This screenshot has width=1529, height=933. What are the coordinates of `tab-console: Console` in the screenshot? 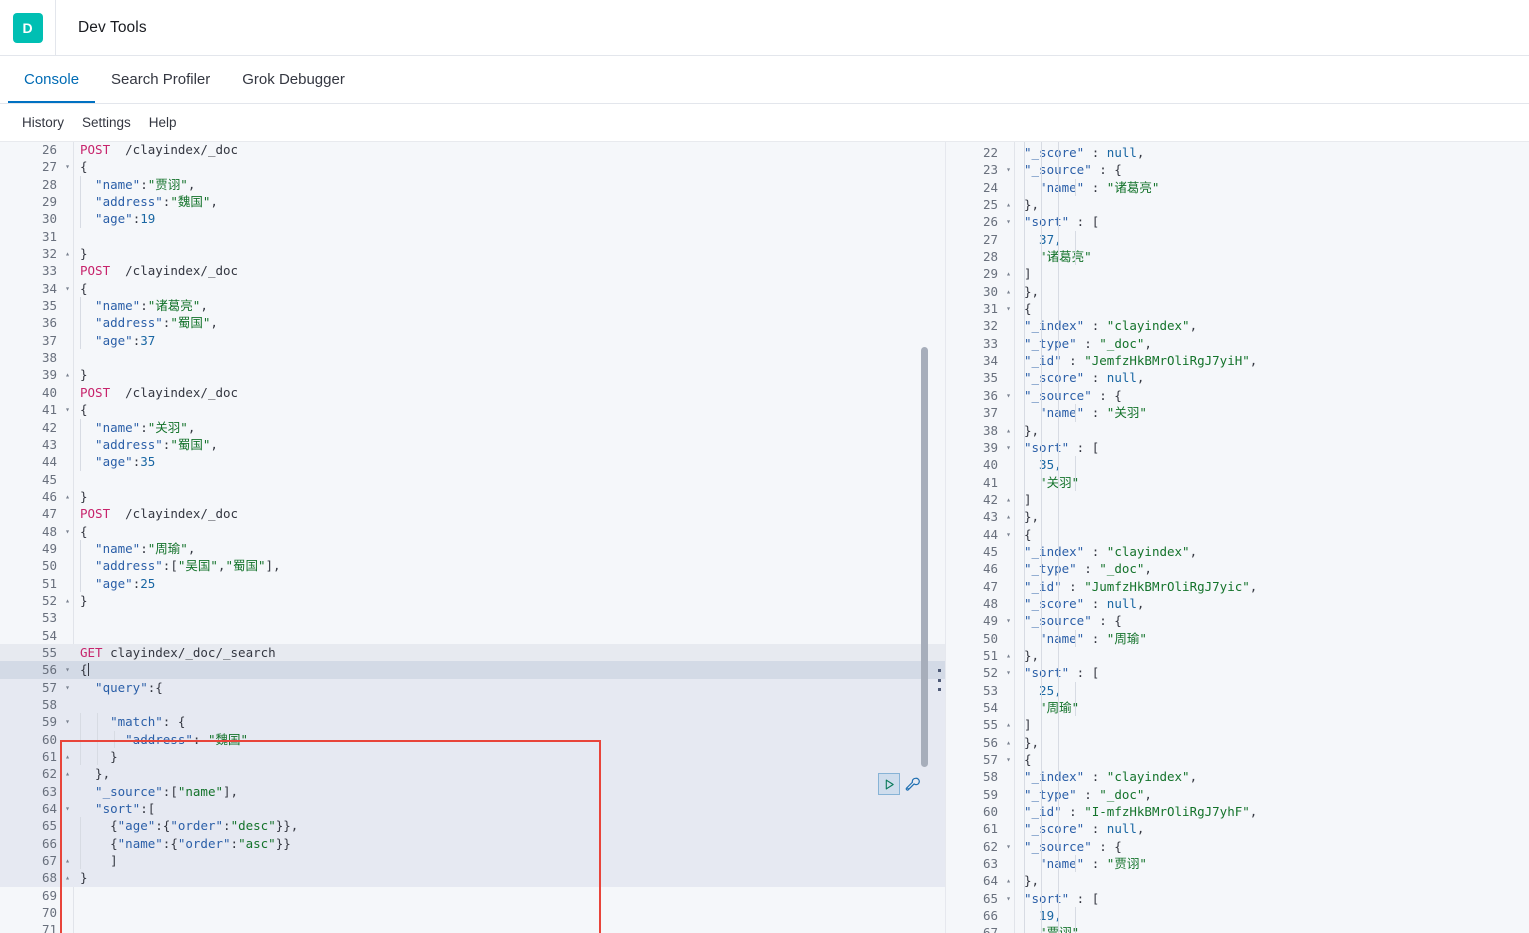 It's located at (52, 79).